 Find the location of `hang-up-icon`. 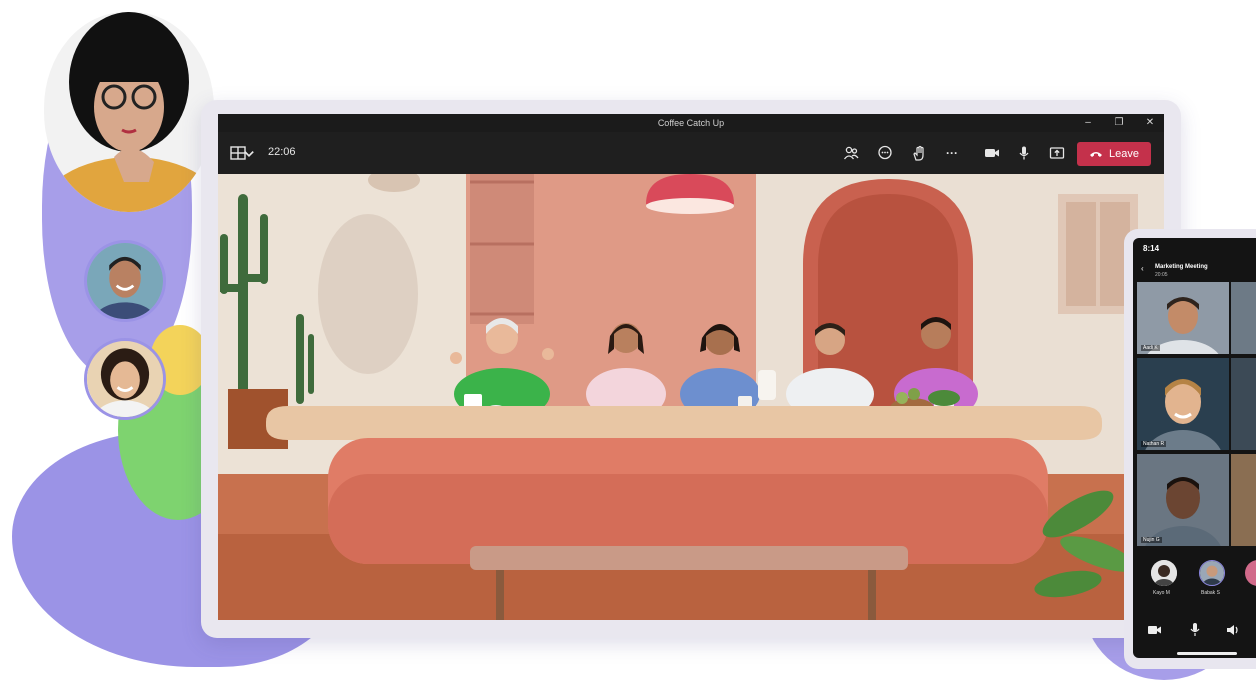

hang-up-icon is located at coordinates (1096, 154).